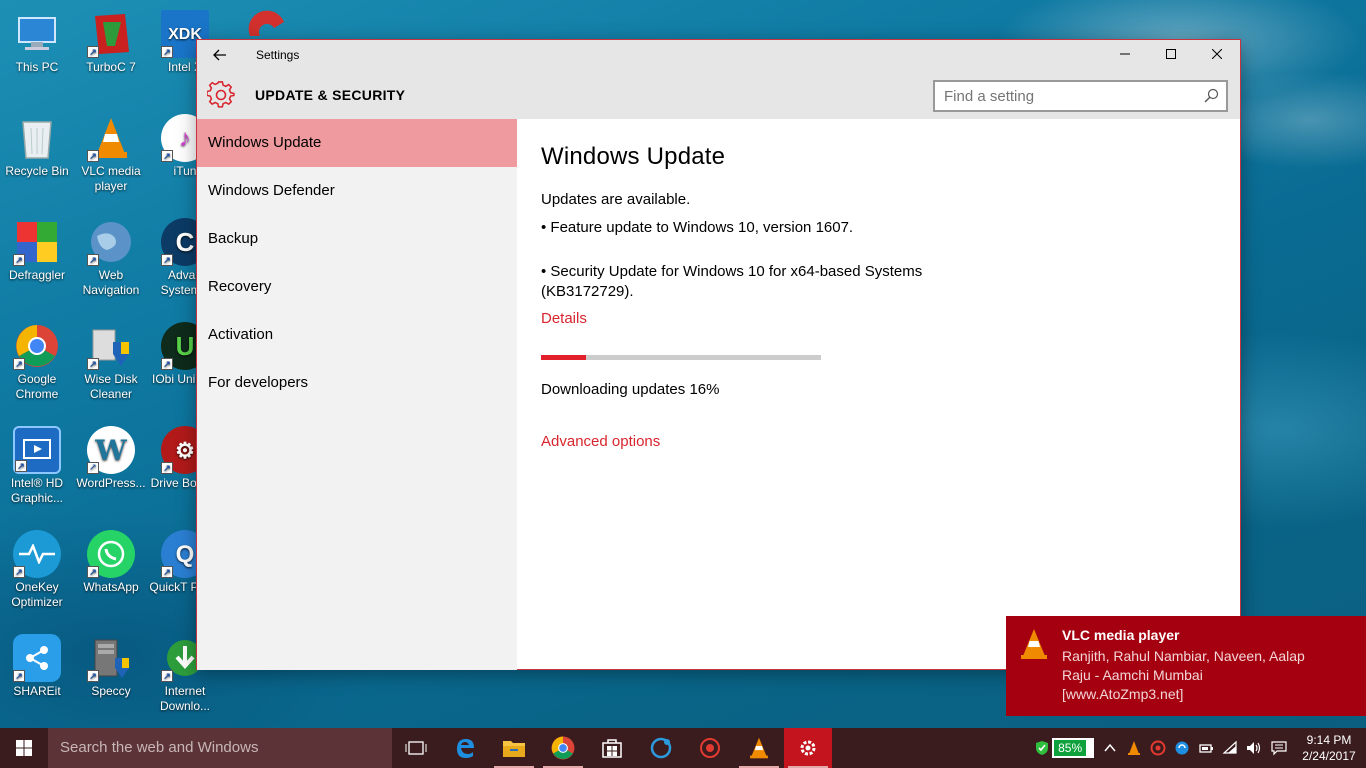 The image size is (1366, 768). Describe the element at coordinates (111, 658) in the screenshot. I see `speccy-icon: ↗` at that location.